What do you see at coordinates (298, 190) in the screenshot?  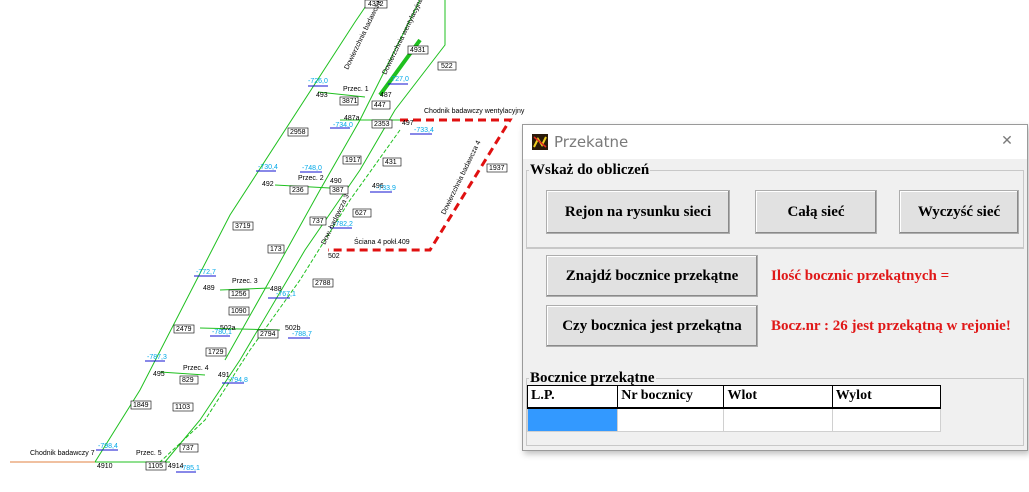 I see `node-label: 236` at bounding box center [298, 190].